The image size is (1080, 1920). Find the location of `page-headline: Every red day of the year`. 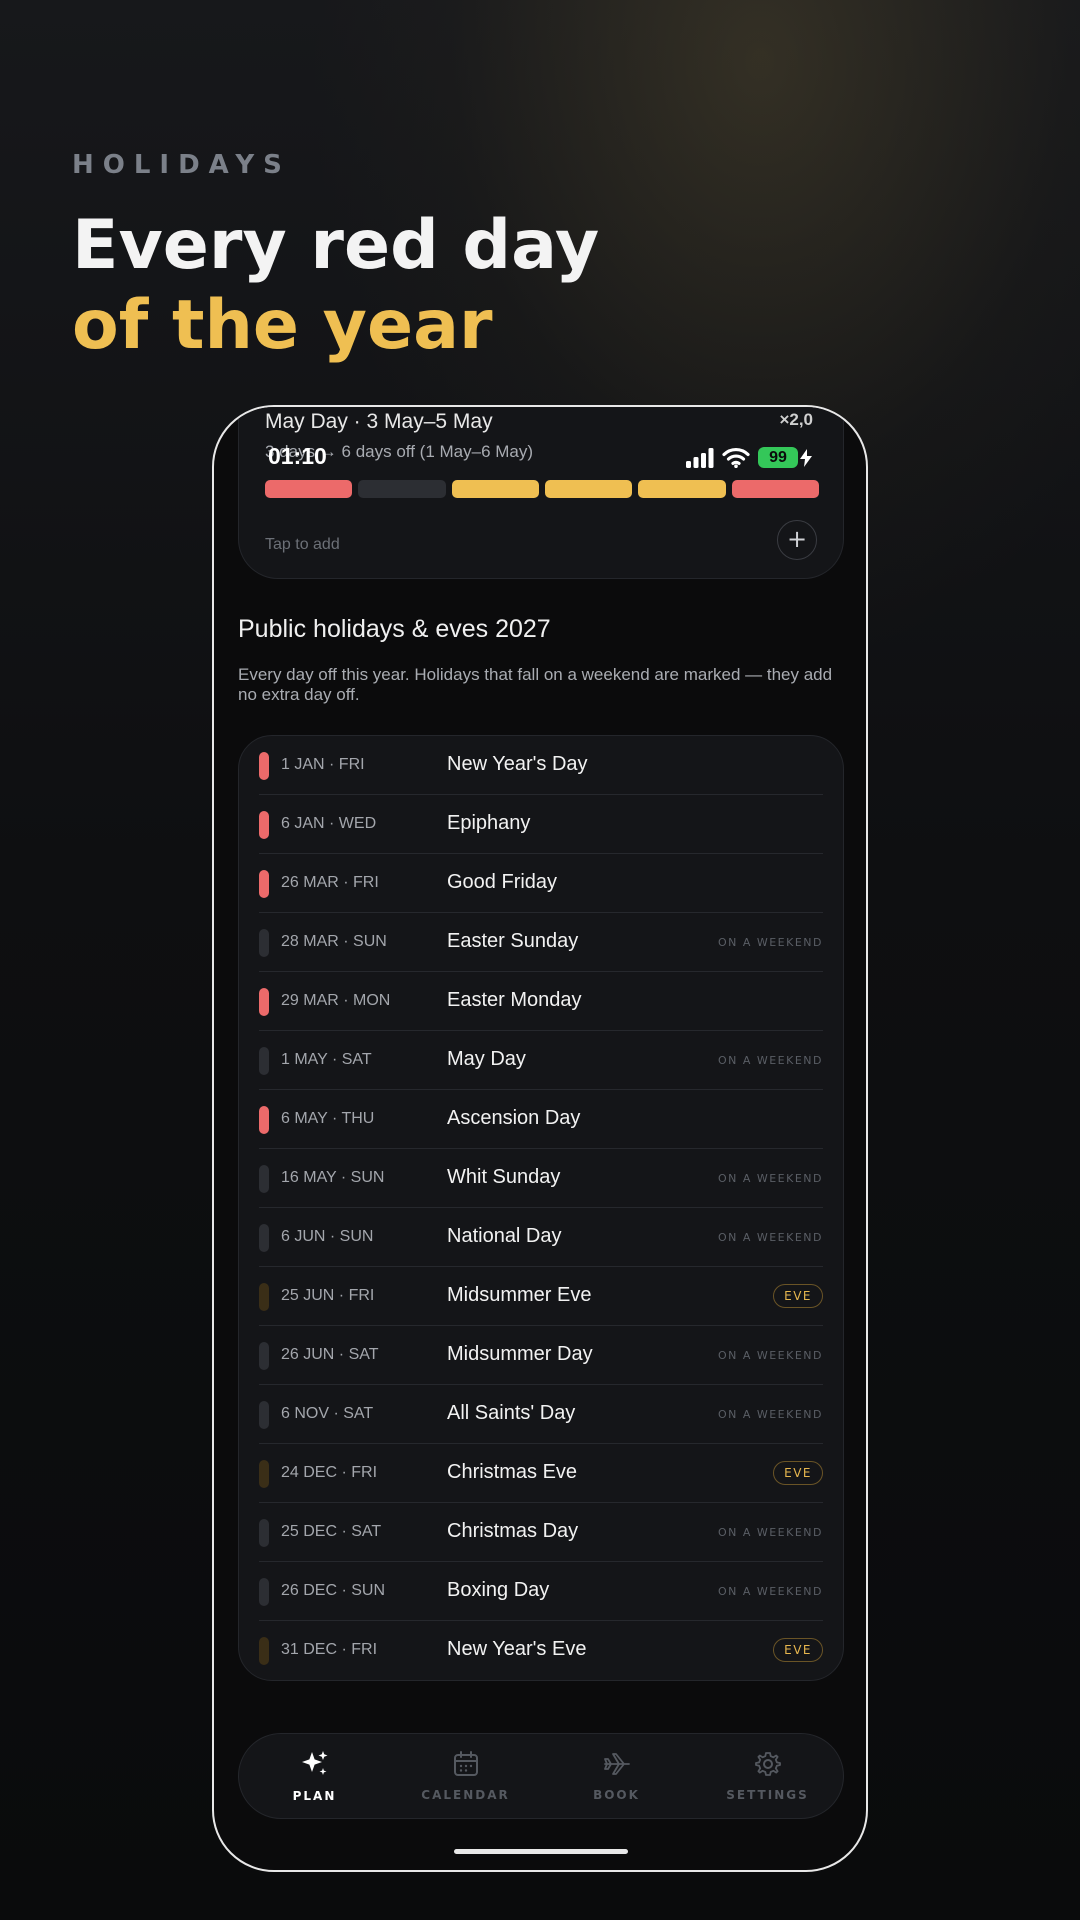

page-headline: Every red day of the year is located at coordinates (335, 286).